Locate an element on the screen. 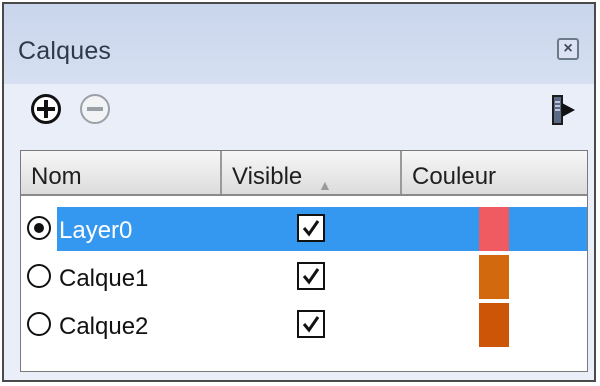  close-icon: × is located at coordinates (568, 49).